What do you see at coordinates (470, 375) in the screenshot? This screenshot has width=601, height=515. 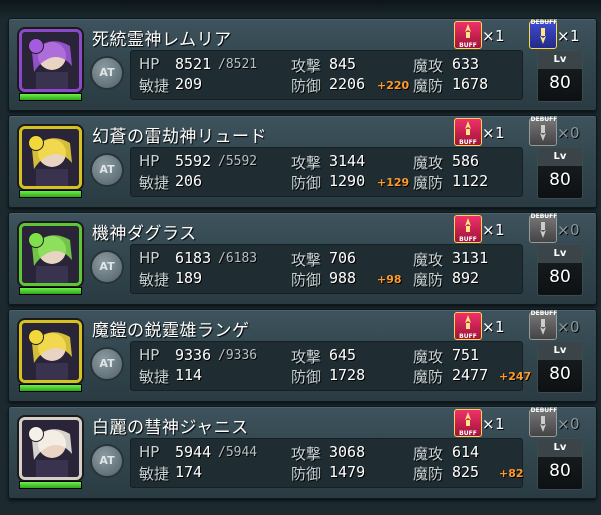 I see `mdef-value: 2477` at bounding box center [470, 375].